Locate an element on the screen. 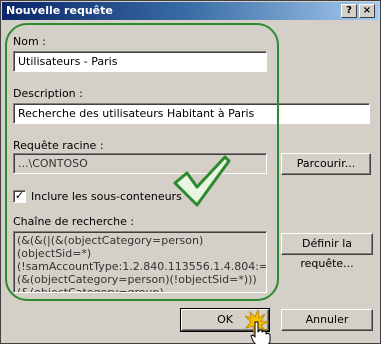 The image size is (381, 344). search-string-label: Chaîne de recherche : is located at coordinates (74, 221).